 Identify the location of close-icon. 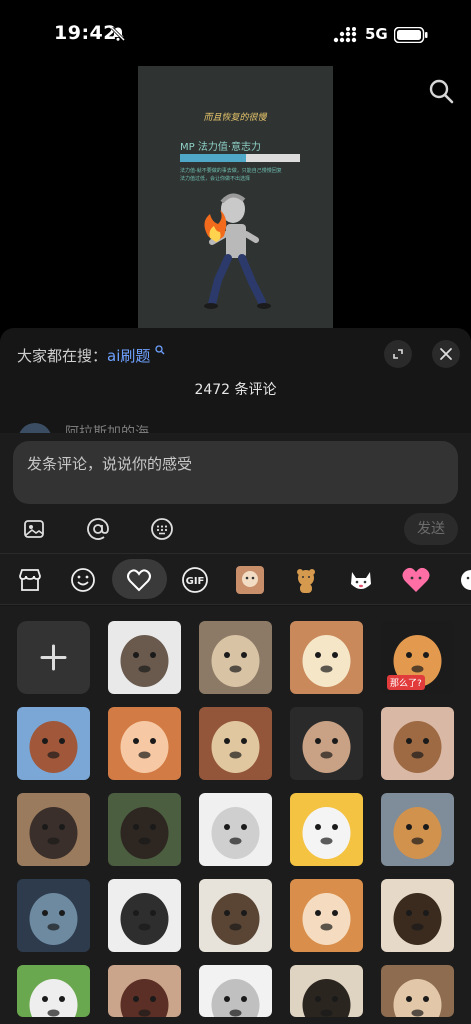
(446, 354).